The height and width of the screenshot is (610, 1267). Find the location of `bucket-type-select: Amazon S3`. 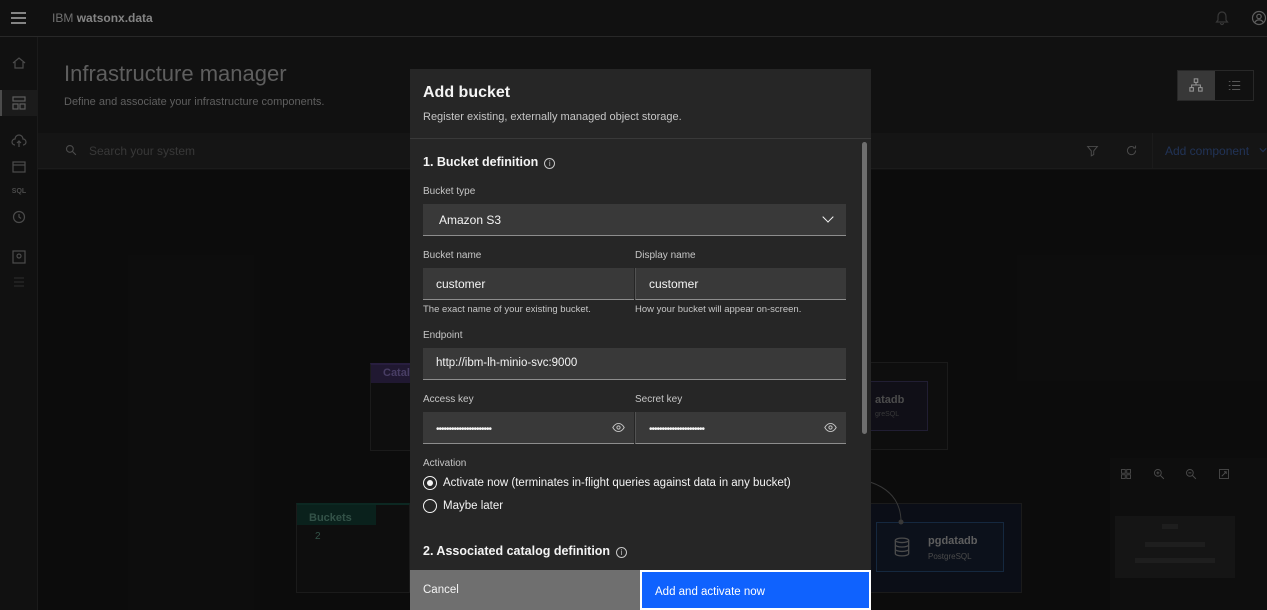

bucket-type-select: Amazon S3 is located at coordinates (634, 220).